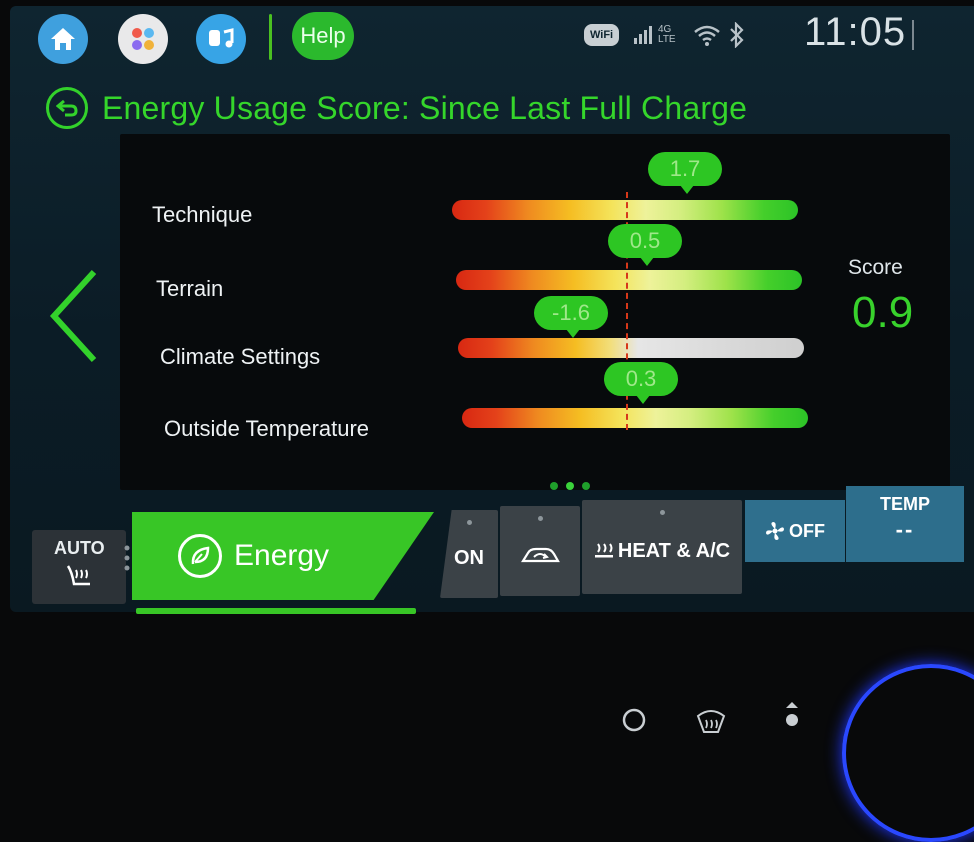 Image resolution: width=974 pixels, height=842 pixels. Describe the element at coordinates (127, 558) in the screenshot. I see `grip-icon` at that location.